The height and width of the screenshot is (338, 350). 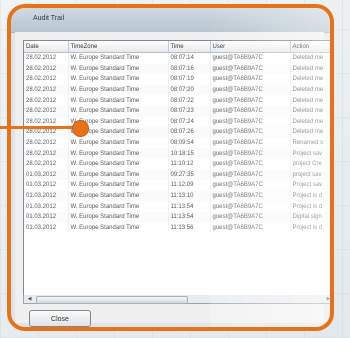 What do you see at coordinates (189, 47) in the screenshot?
I see `column-header: Time` at bounding box center [189, 47].